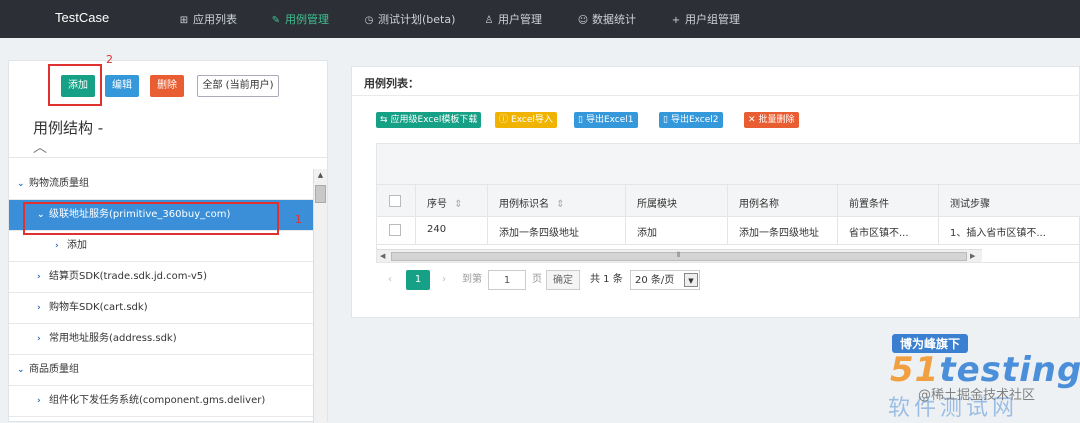 The height and width of the screenshot is (423, 1080). I want to click on import-icon: ⇆, so click(384, 120).